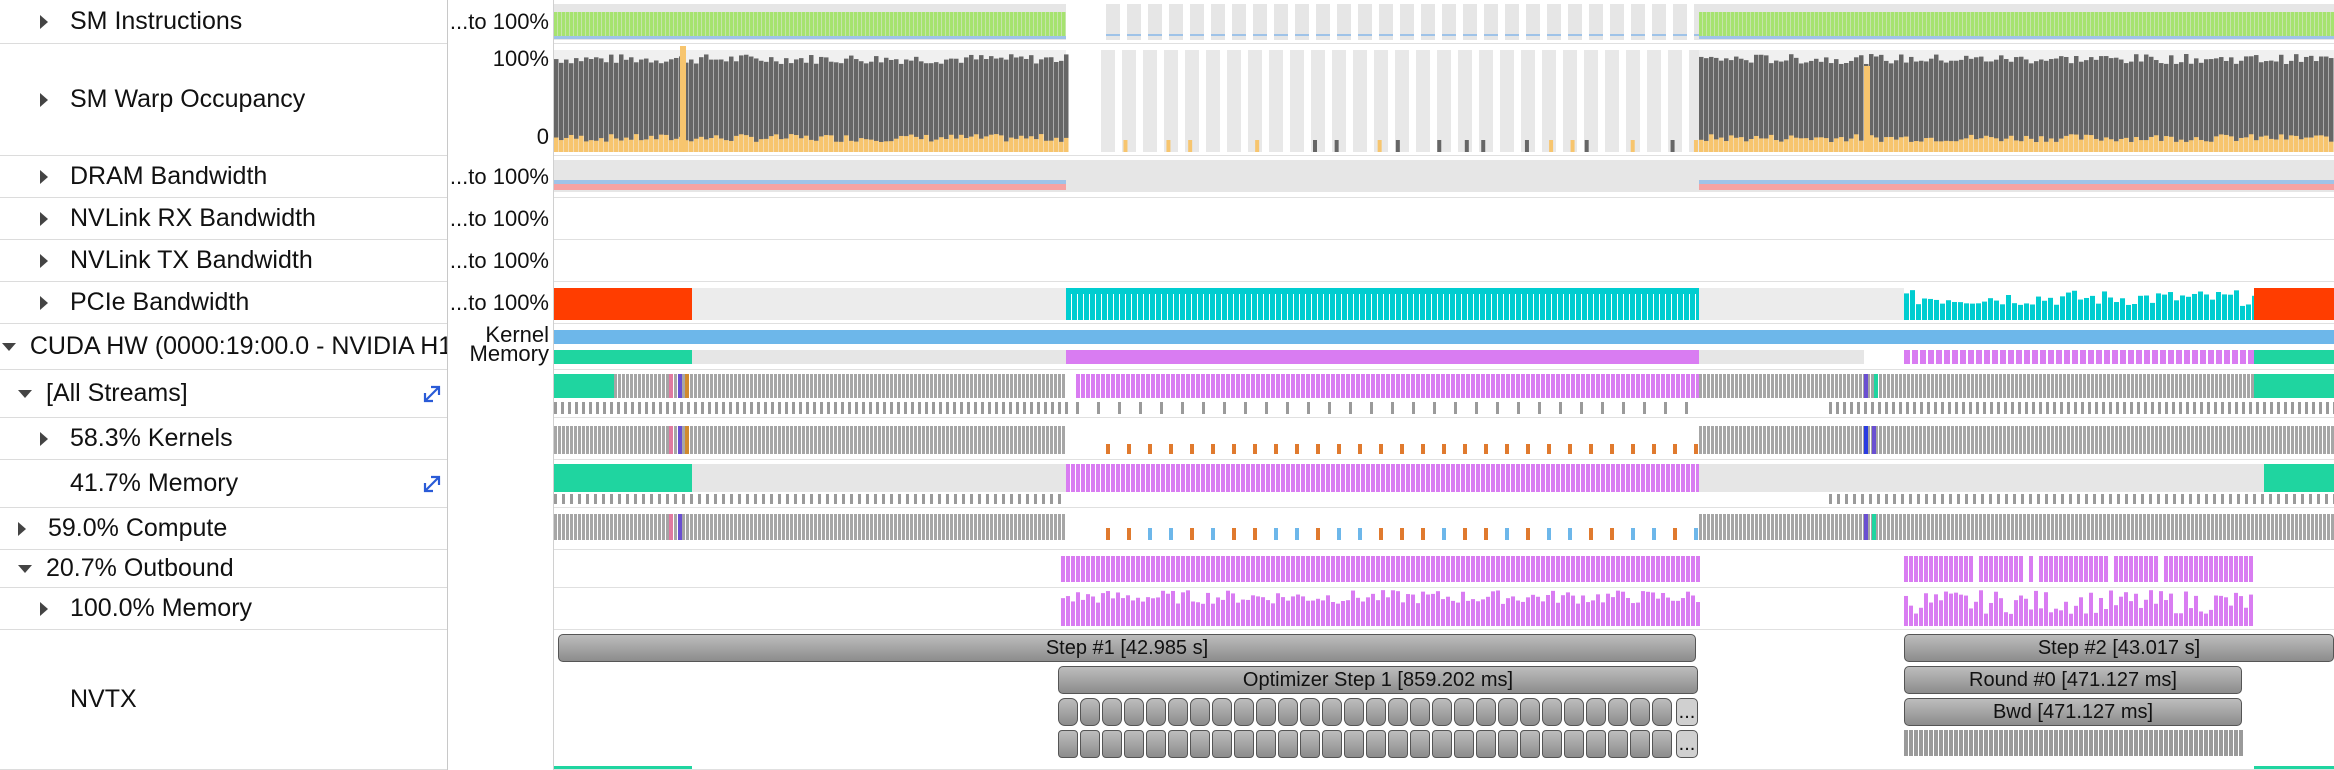  What do you see at coordinates (223, 177) in the screenshot?
I see `tree-row-2: DRAM Bandwidth` at bounding box center [223, 177].